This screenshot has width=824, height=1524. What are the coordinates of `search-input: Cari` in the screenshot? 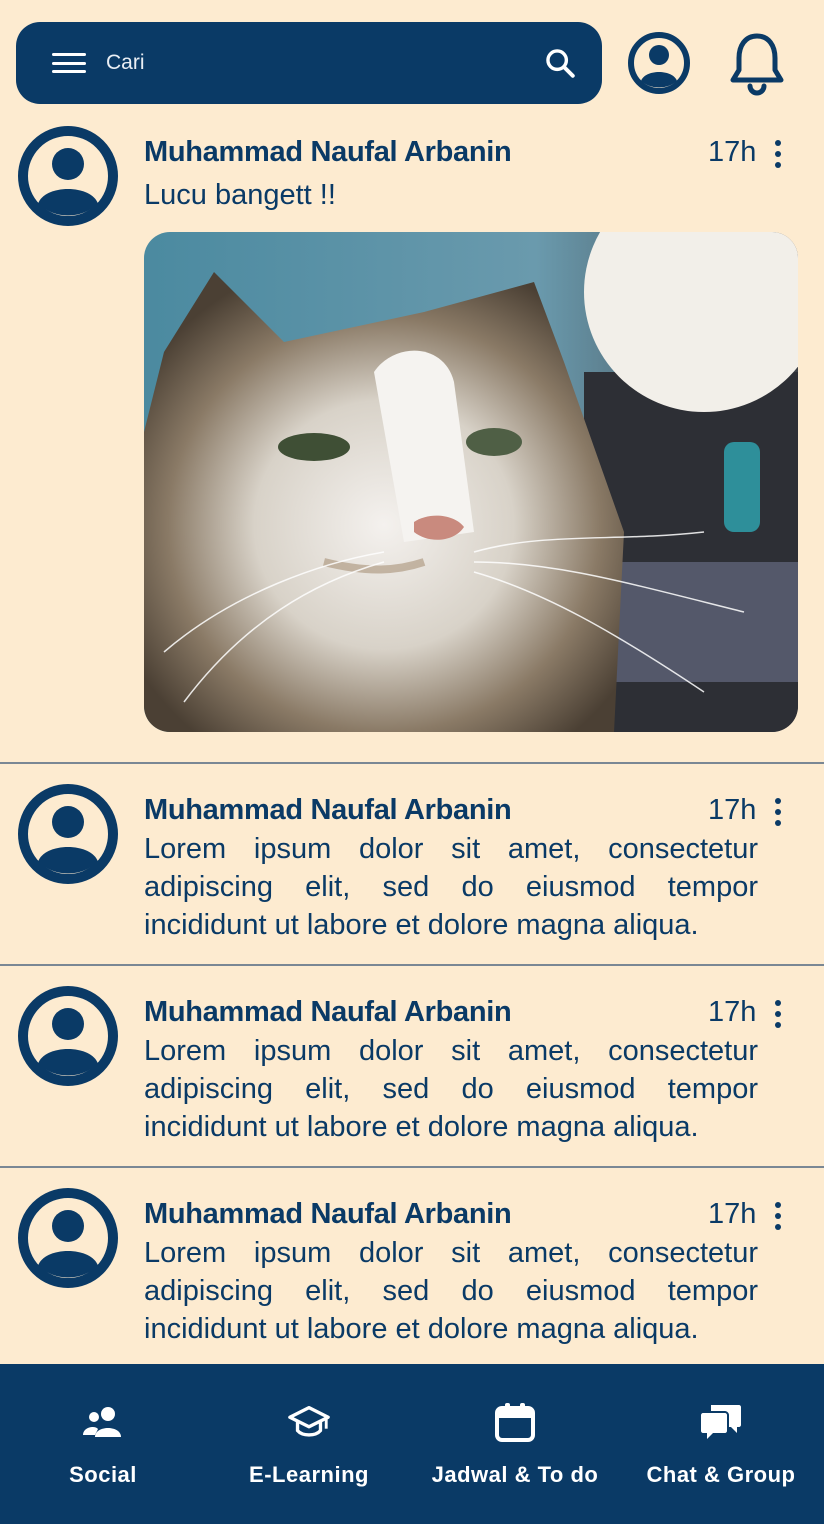 It's located at (323, 63).